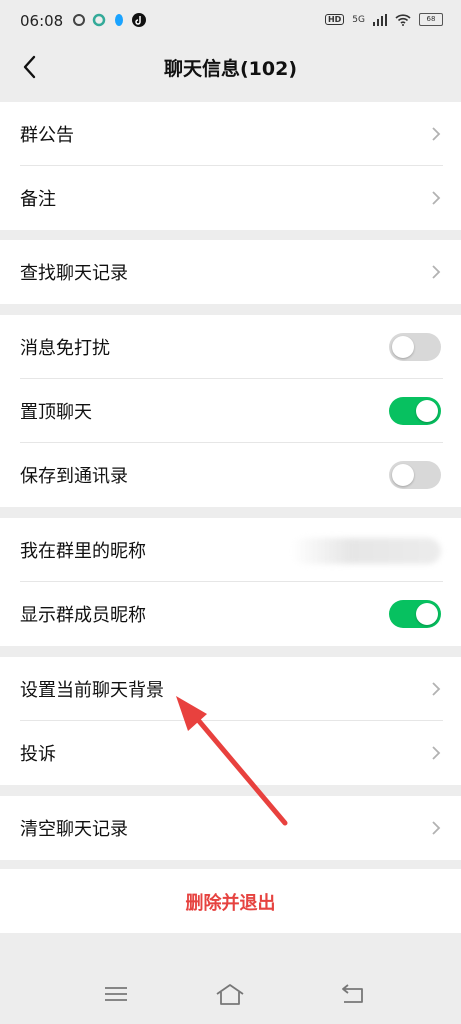  Describe the element at coordinates (83, 615) in the screenshot. I see `row-label: 显示群成员昵称` at that location.